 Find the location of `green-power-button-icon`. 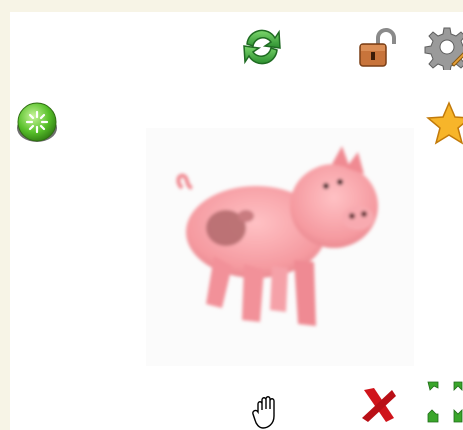

green-power-button-icon is located at coordinates (37, 123).